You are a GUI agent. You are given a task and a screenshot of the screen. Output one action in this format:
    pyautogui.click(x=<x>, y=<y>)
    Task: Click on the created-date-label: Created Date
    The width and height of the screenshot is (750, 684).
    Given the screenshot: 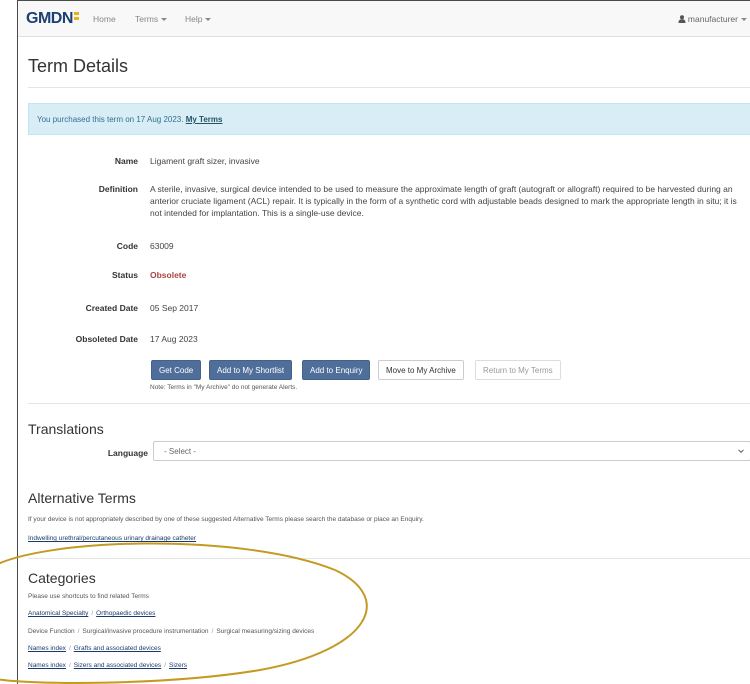 What is the action you would take?
    pyautogui.click(x=111, y=308)
    